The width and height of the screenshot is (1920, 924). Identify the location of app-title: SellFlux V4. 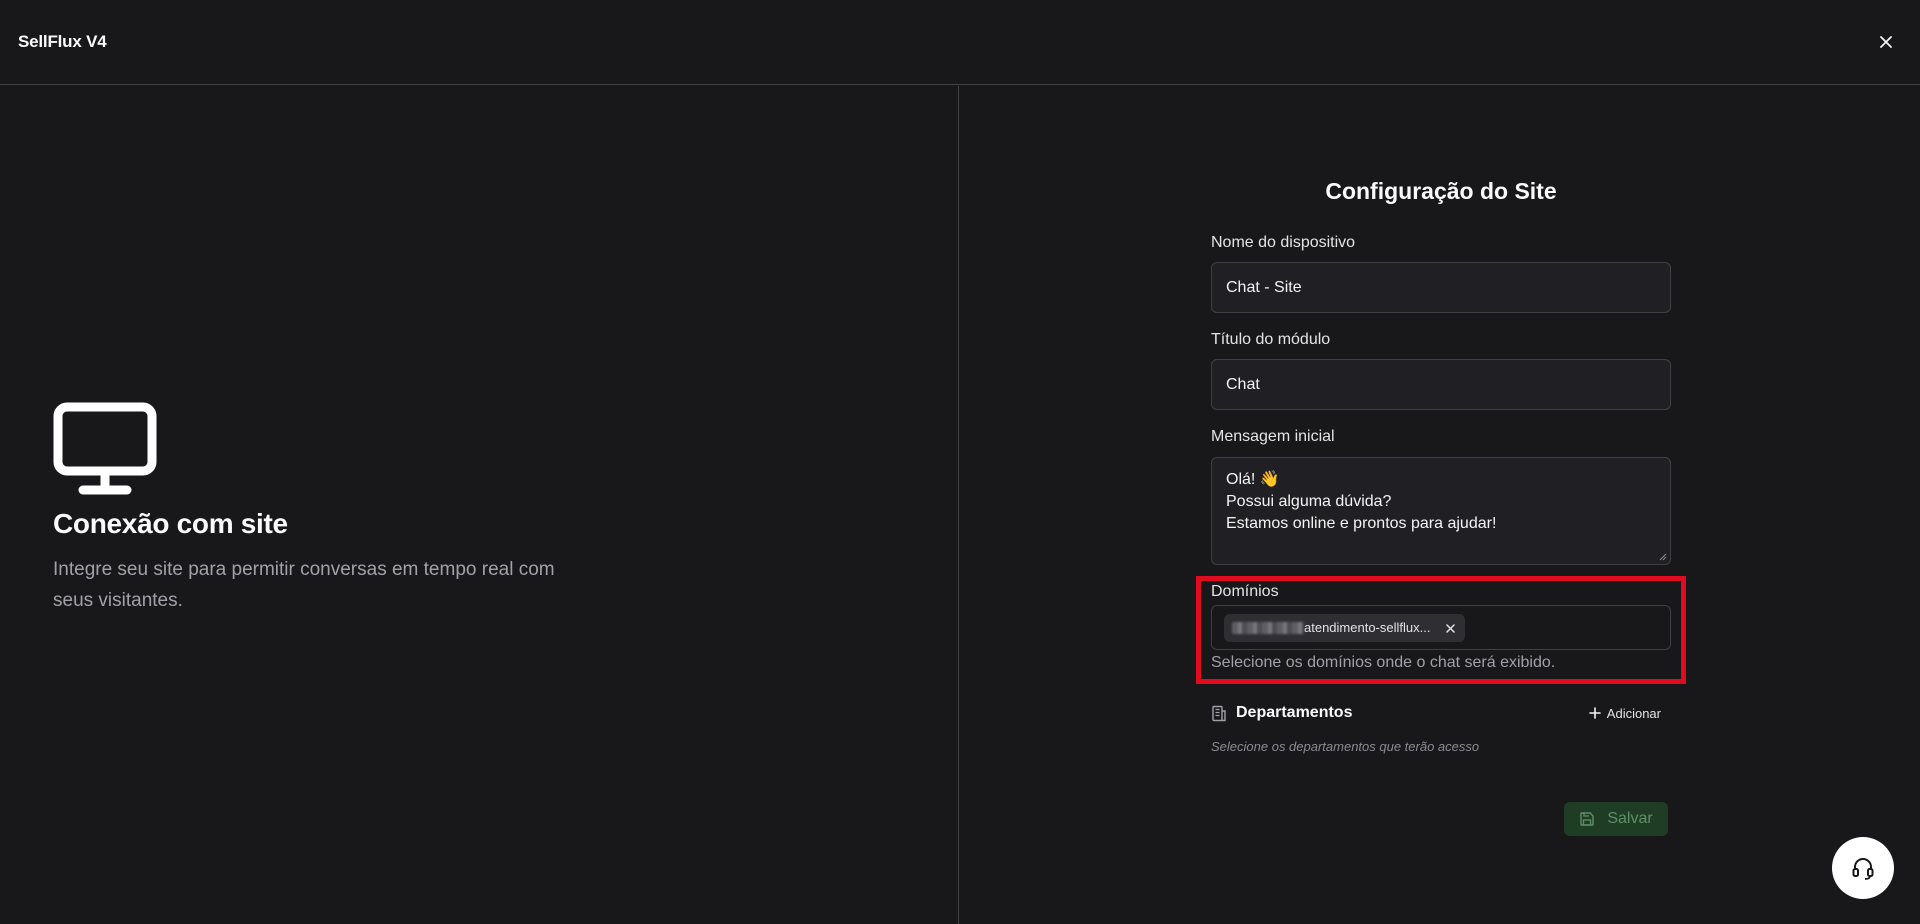
(62, 41).